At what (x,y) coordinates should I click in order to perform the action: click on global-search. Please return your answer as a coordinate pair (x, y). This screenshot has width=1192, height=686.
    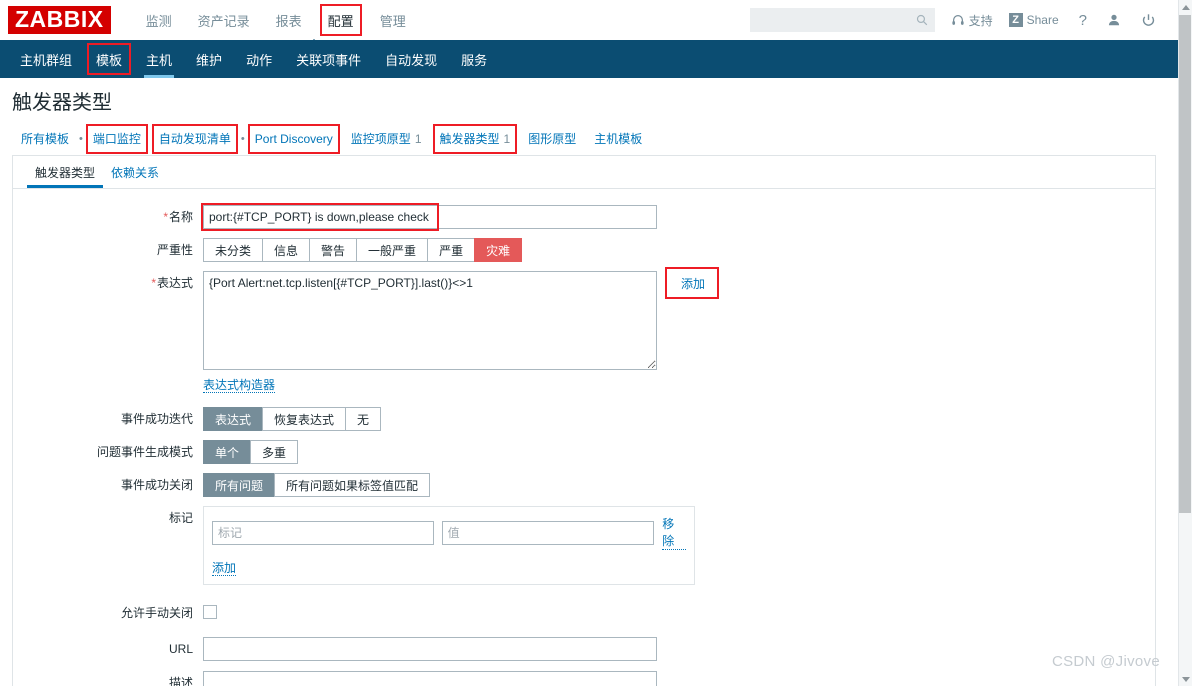
    Looking at the image, I should click on (842, 20).